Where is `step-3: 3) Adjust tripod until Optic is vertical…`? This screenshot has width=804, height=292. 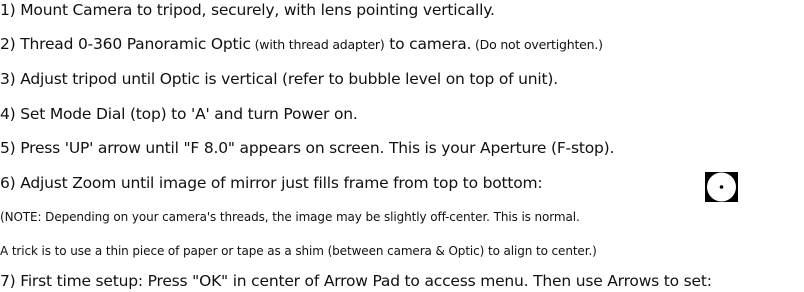 step-3: 3) Adjust tripod until Optic is vertical… is located at coordinates (279, 79).